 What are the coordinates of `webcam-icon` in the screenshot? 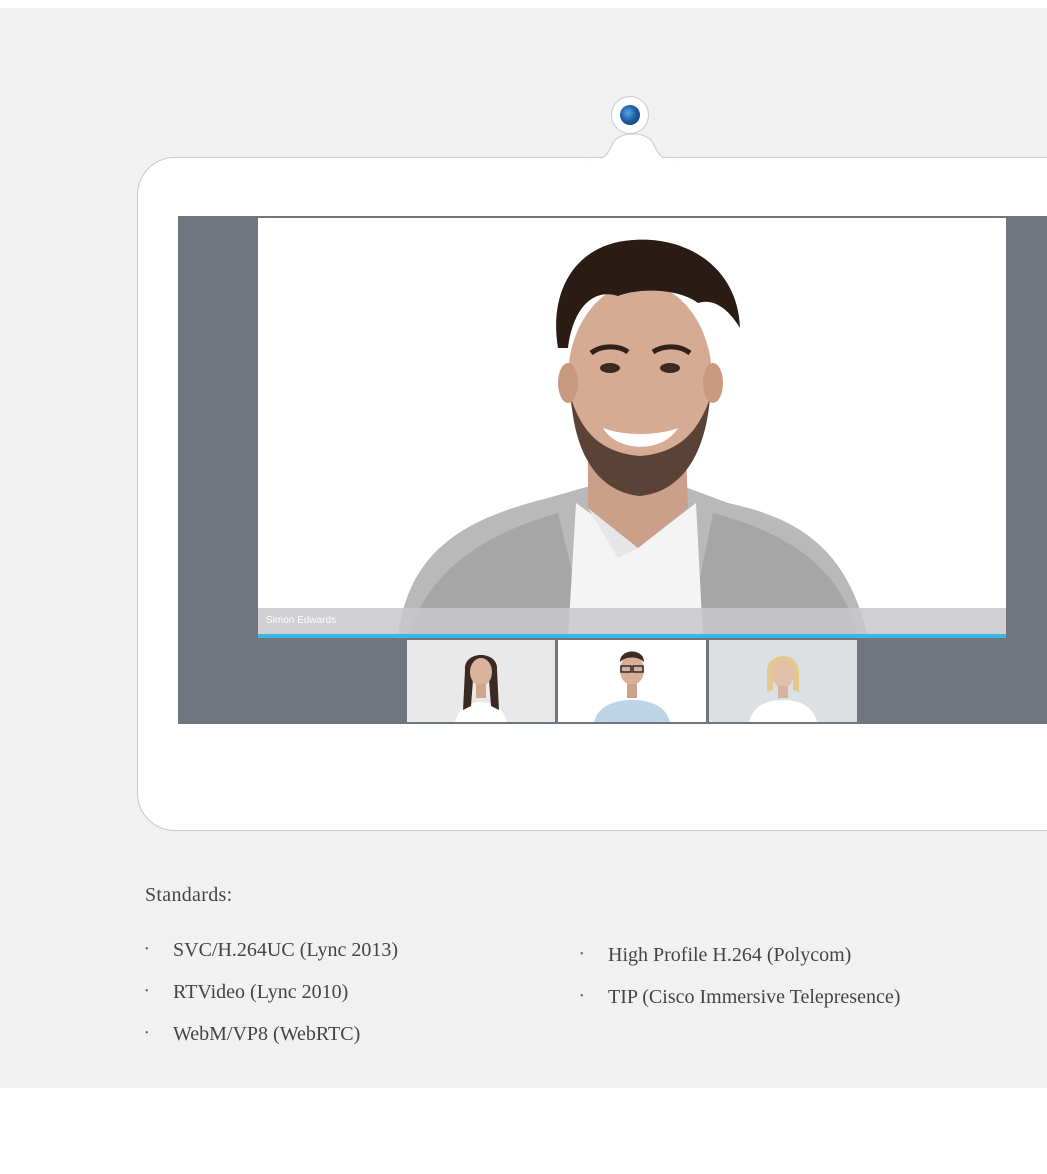 It's located at (630, 115).